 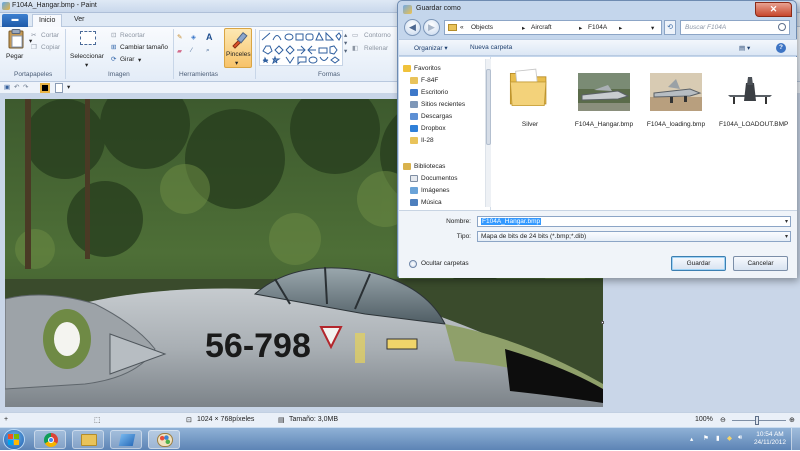 What do you see at coordinates (237, 63) in the screenshot?
I see `brushes-dropdown-icon: ▾` at bounding box center [237, 63].